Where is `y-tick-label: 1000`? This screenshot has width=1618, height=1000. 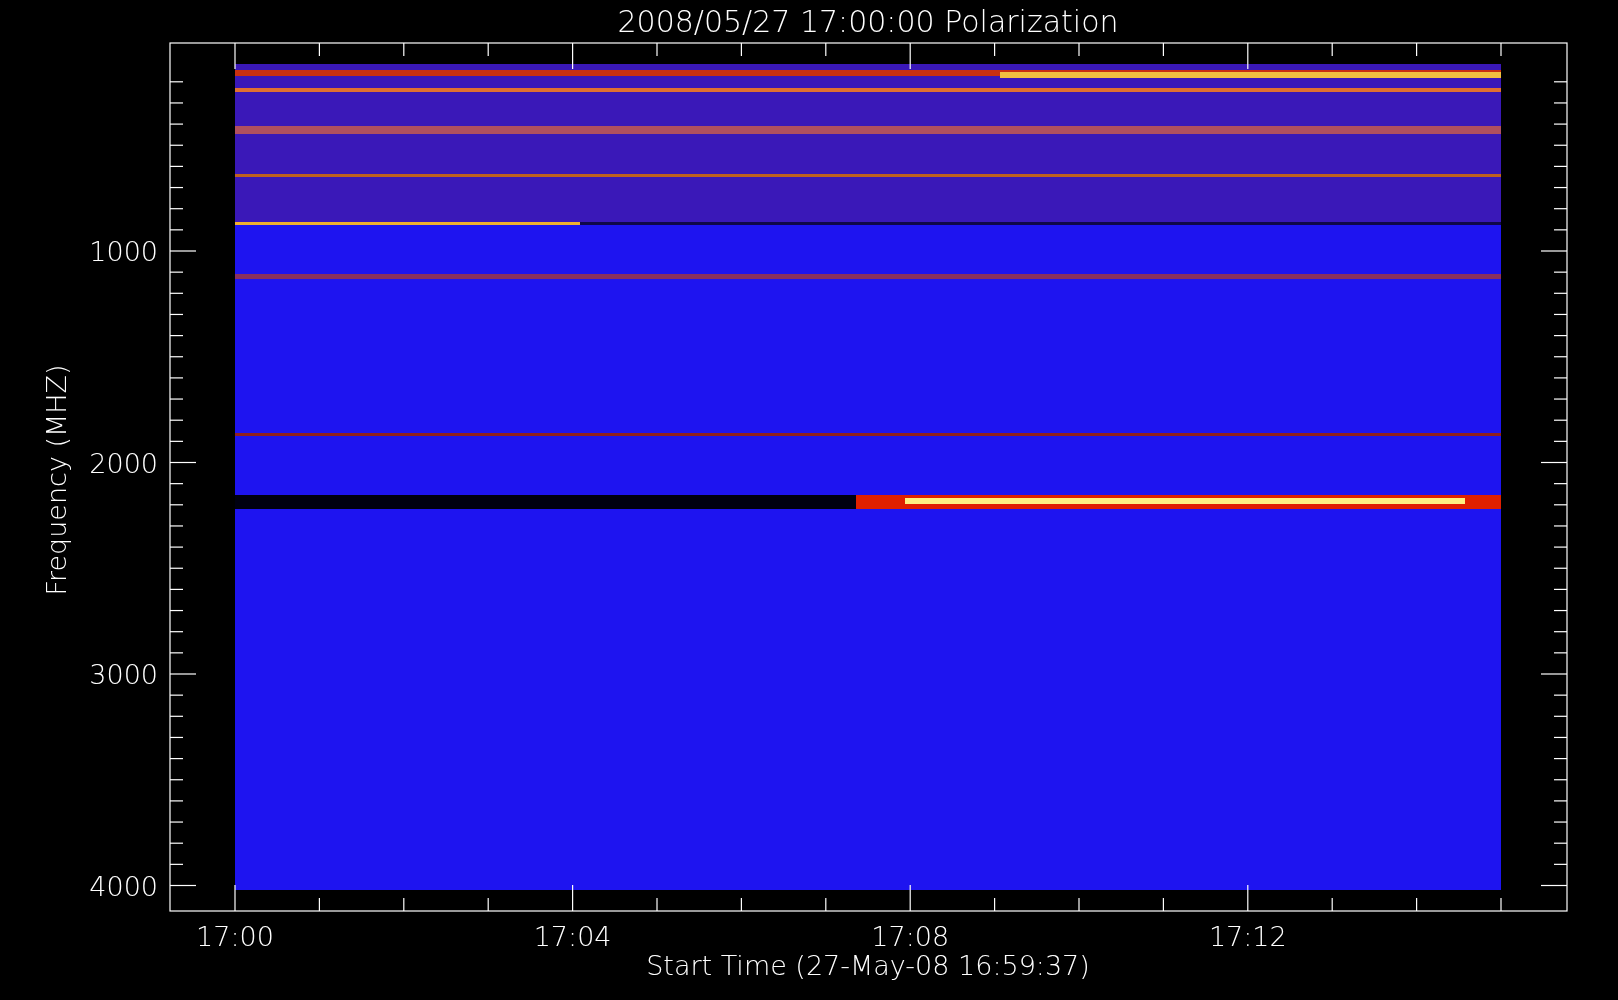 y-tick-label: 1000 is located at coordinates (123, 251).